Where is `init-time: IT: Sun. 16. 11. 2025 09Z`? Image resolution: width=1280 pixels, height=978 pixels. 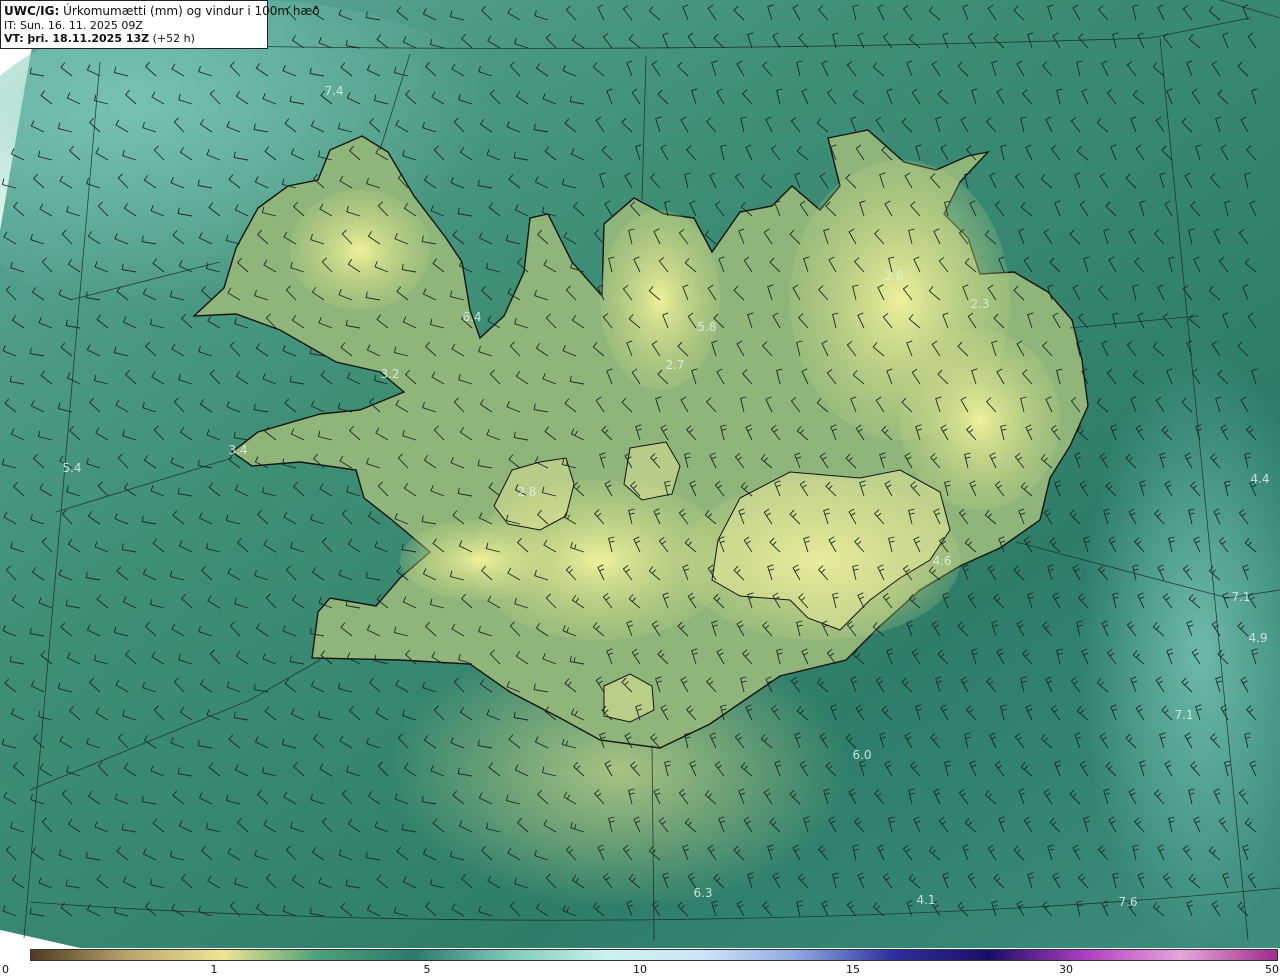 init-time: IT: Sun. 16. 11. 2025 09Z is located at coordinates (73, 25).